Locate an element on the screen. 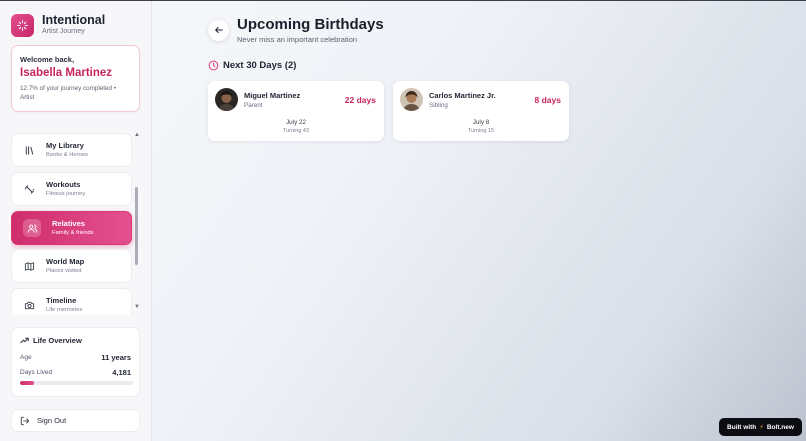 The width and height of the screenshot is (806, 441). sidebar-item-world-map: World Map Places visited is located at coordinates (71, 266).